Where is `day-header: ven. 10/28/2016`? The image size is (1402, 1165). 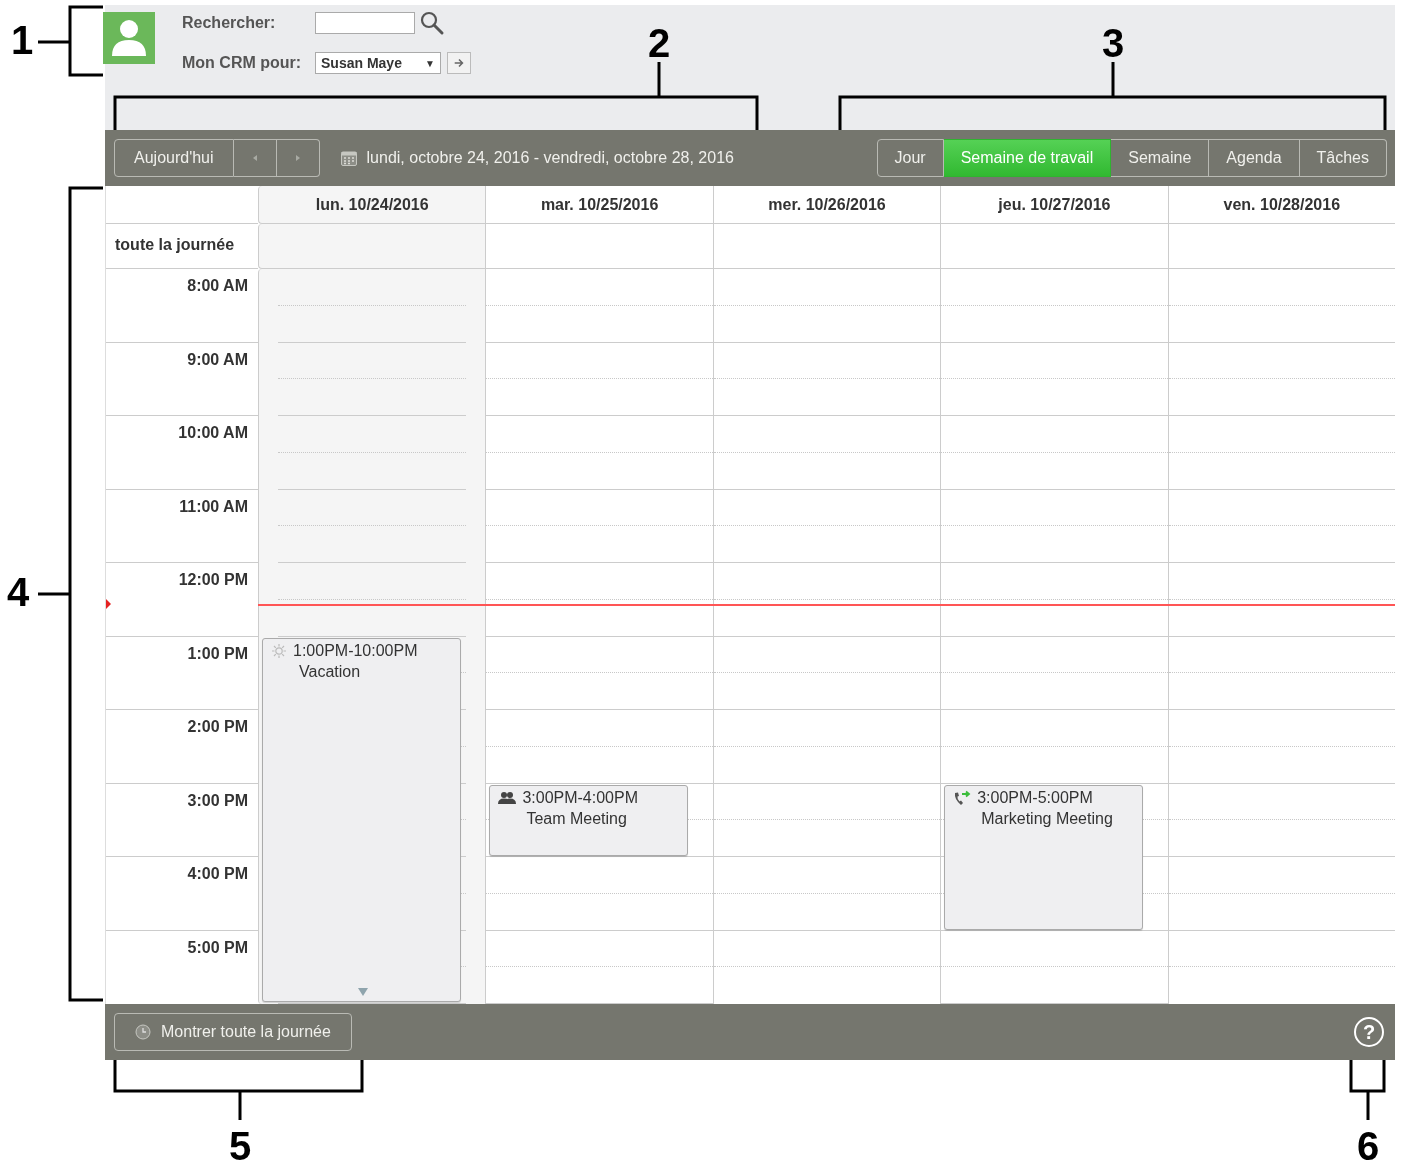 day-header: ven. 10/28/2016 is located at coordinates (1281, 205).